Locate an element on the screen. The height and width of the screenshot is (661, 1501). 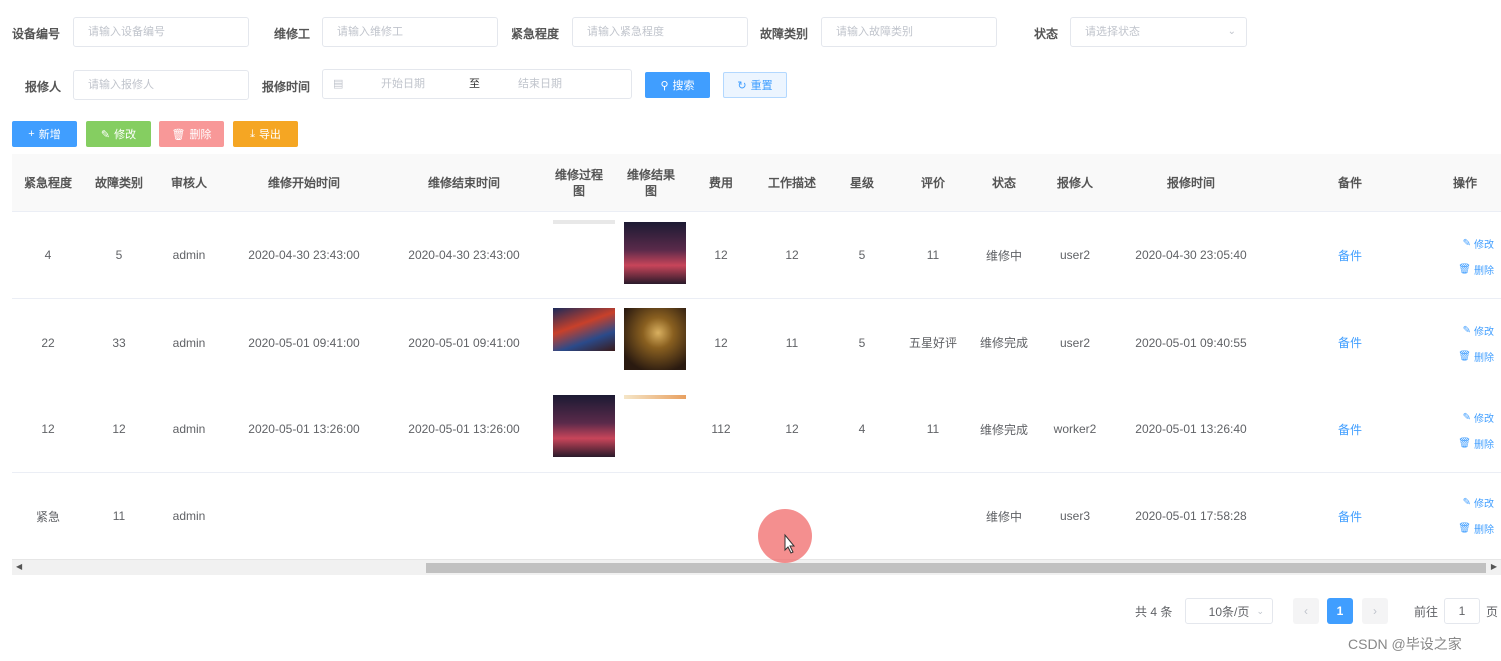
cell-stars: 4 is located at coordinates (862, 429).